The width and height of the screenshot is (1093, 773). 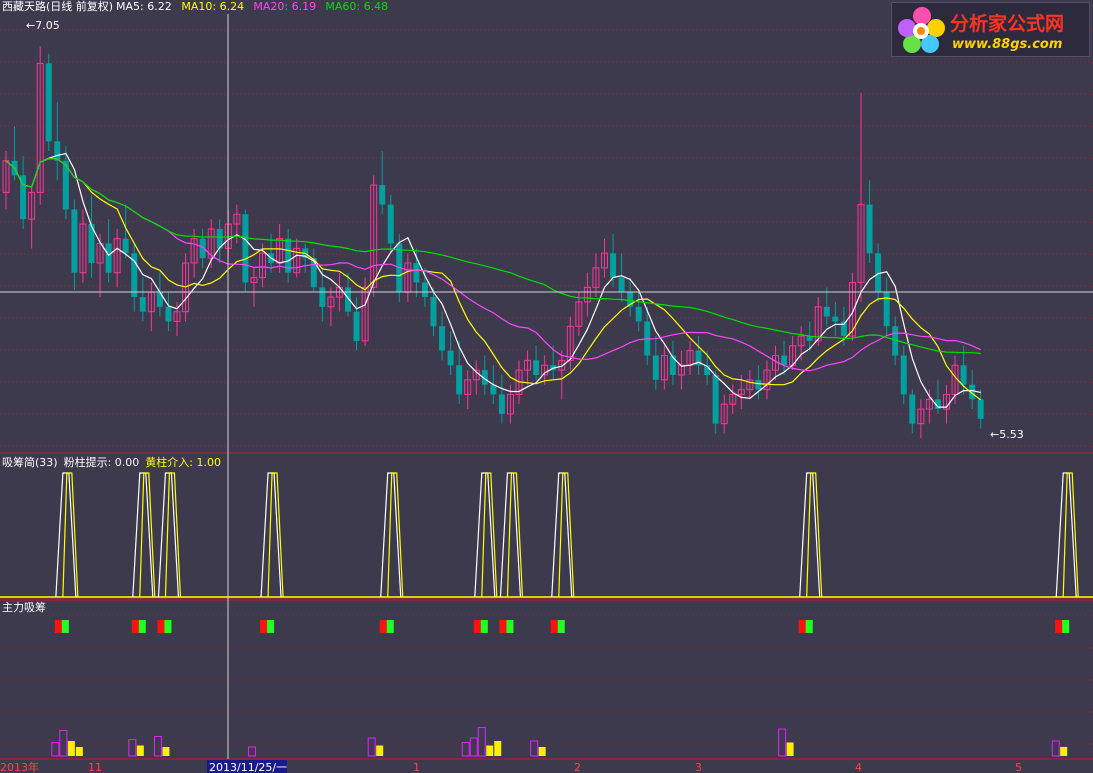 What do you see at coordinates (111, 462) in the screenshot?
I see `indicator1-title: 吸筹简(33) 粉柱提示: 0.00 黄柱介入: 1.00` at bounding box center [111, 462].